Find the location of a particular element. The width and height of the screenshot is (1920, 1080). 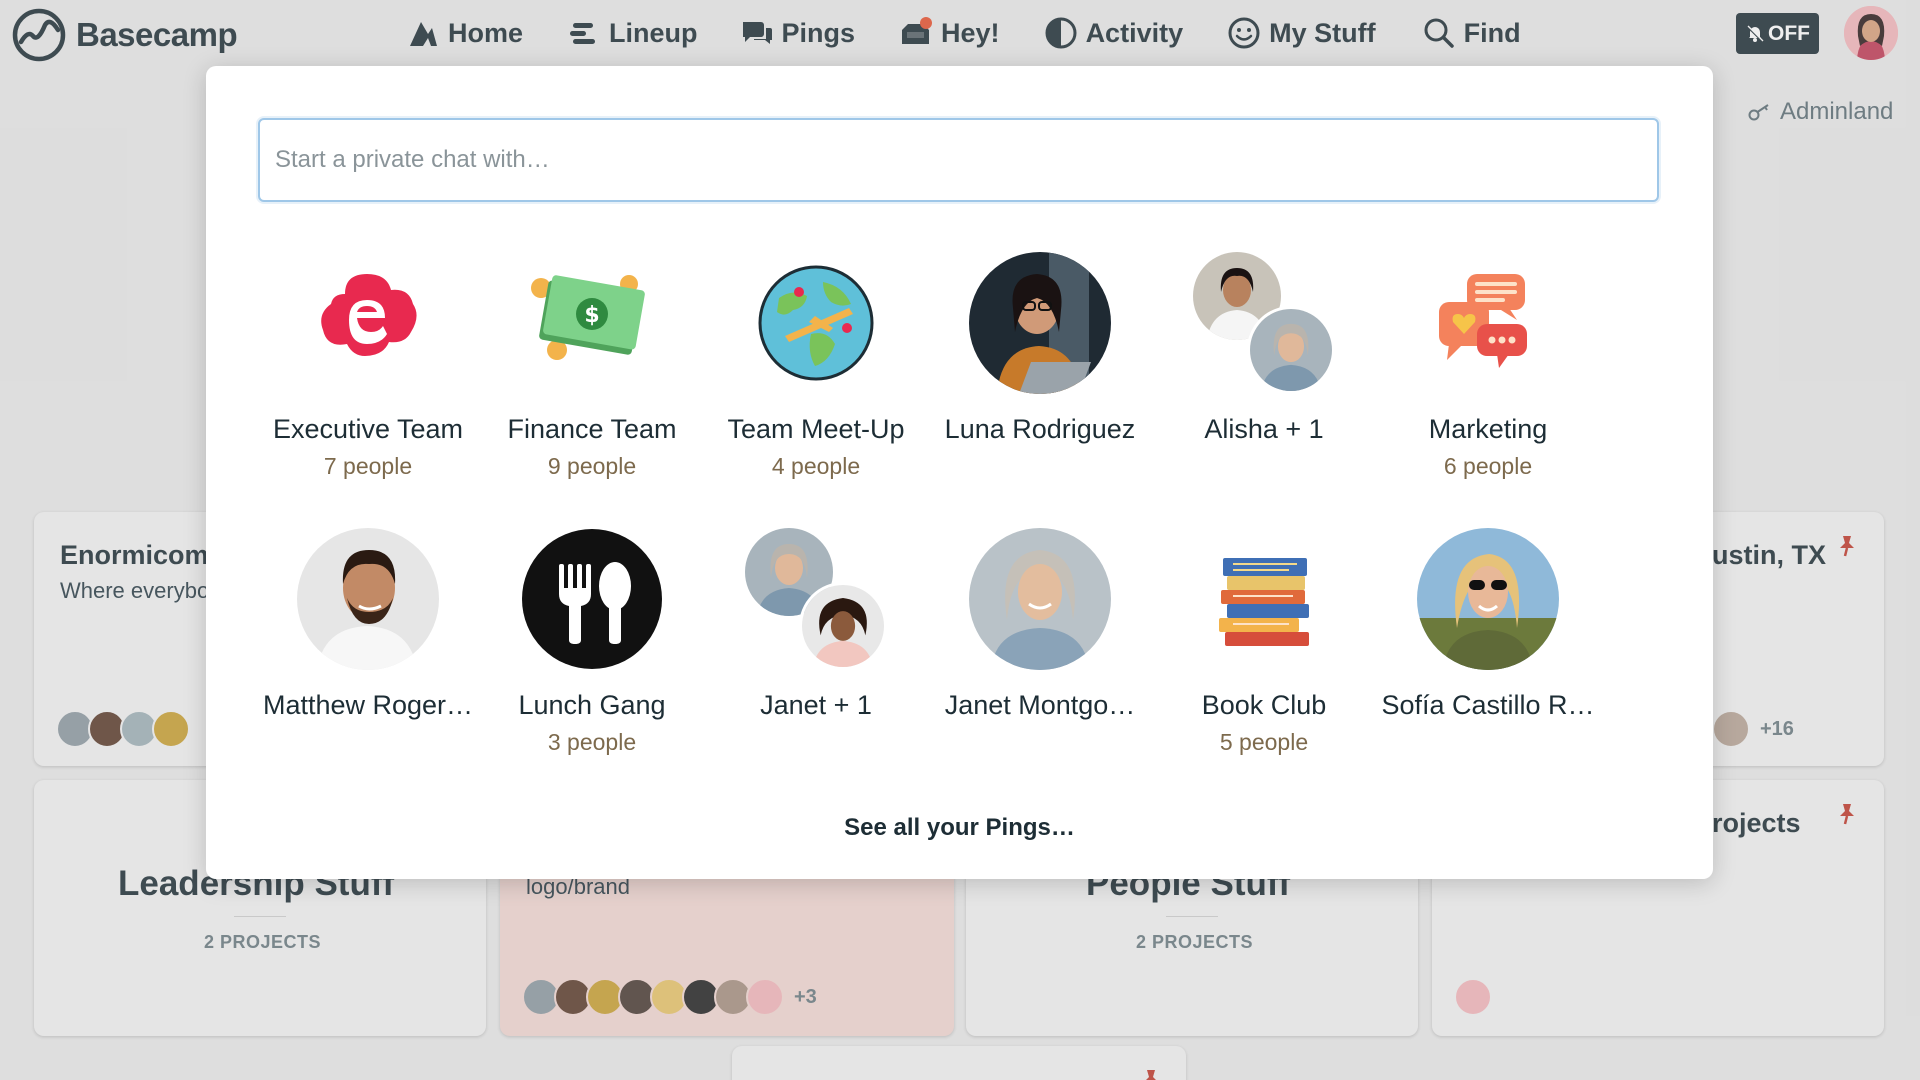

nav-activity: Activity is located at coordinates (1114, 33).